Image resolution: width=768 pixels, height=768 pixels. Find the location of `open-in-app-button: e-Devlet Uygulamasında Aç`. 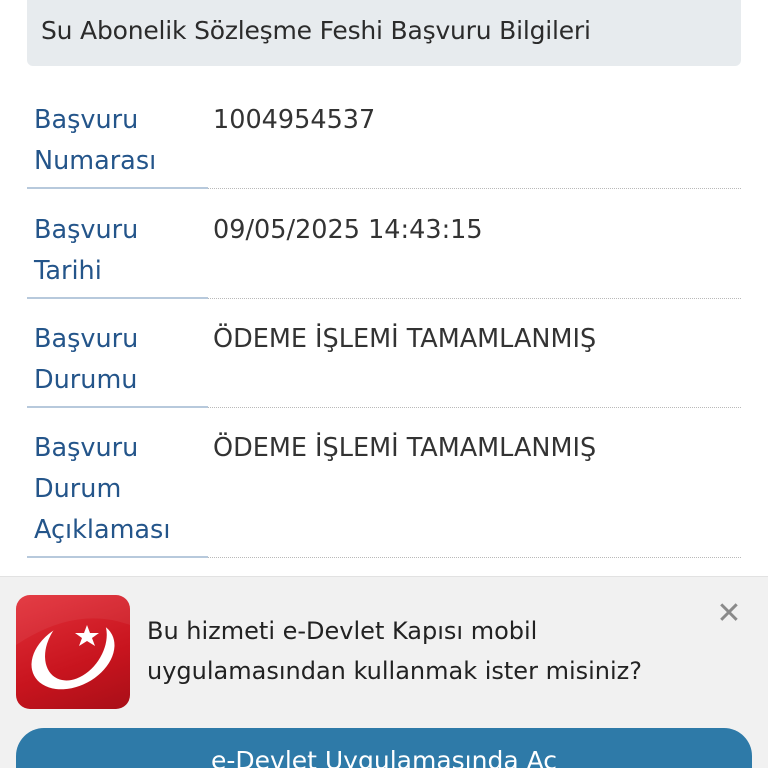

open-in-app-button: e-Devlet Uygulamasında Aç is located at coordinates (384, 748).